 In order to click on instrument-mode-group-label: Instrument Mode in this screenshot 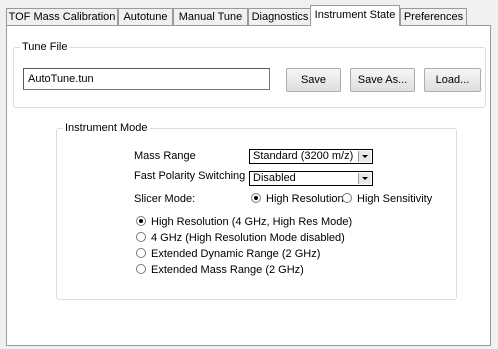, I will do `click(106, 128)`.